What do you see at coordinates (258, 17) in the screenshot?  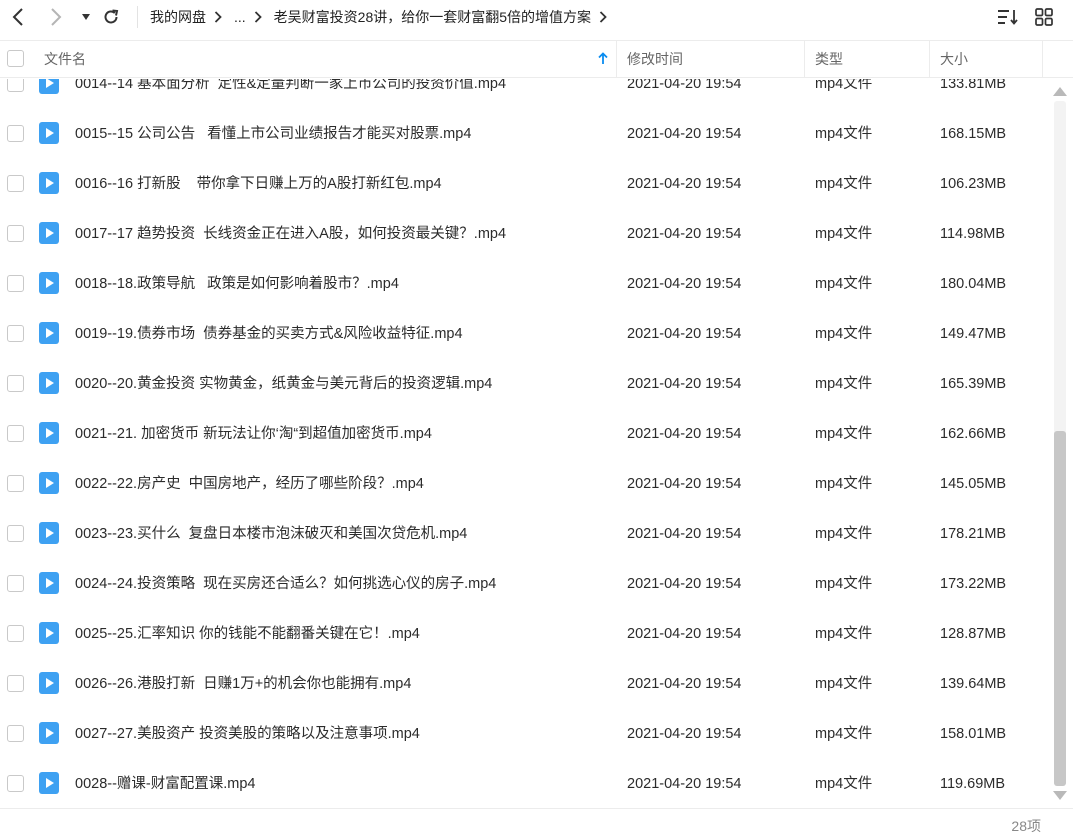 I see `breadcrumb-separator-icon` at bounding box center [258, 17].